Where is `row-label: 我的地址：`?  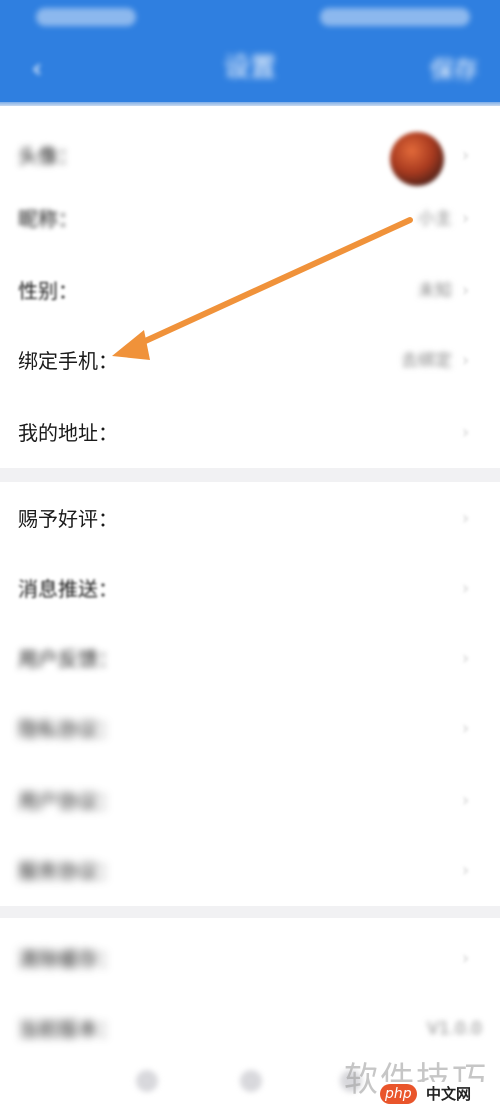
row-label: 我的地址： is located at coordinates (68, 433).